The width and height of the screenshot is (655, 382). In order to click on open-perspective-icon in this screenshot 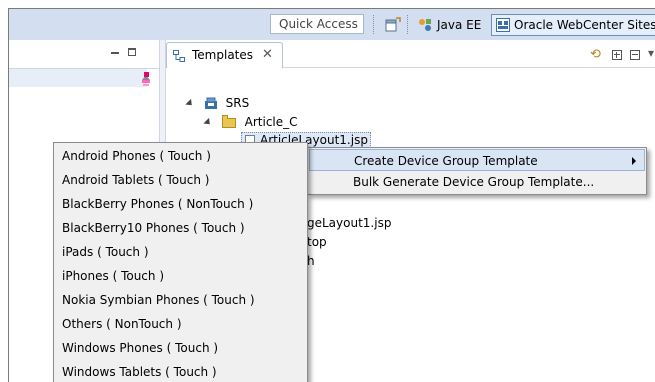, I will do `click(393, 24)`.